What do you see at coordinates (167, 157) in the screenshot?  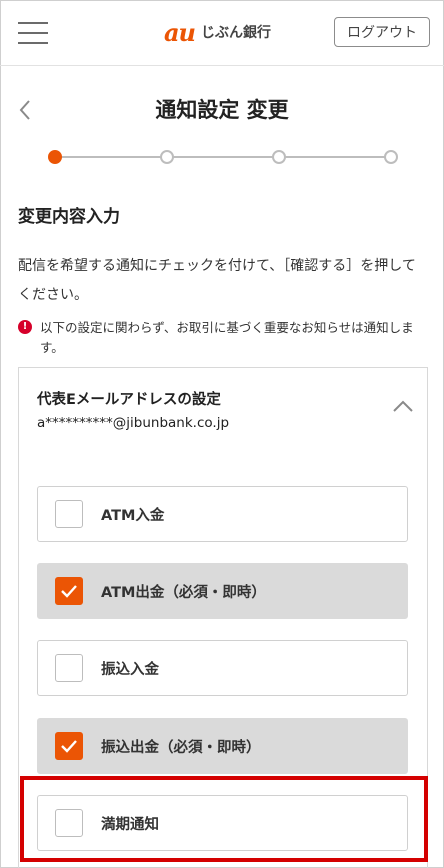 I see `step-2-dot` at bounding box center [167, 157].